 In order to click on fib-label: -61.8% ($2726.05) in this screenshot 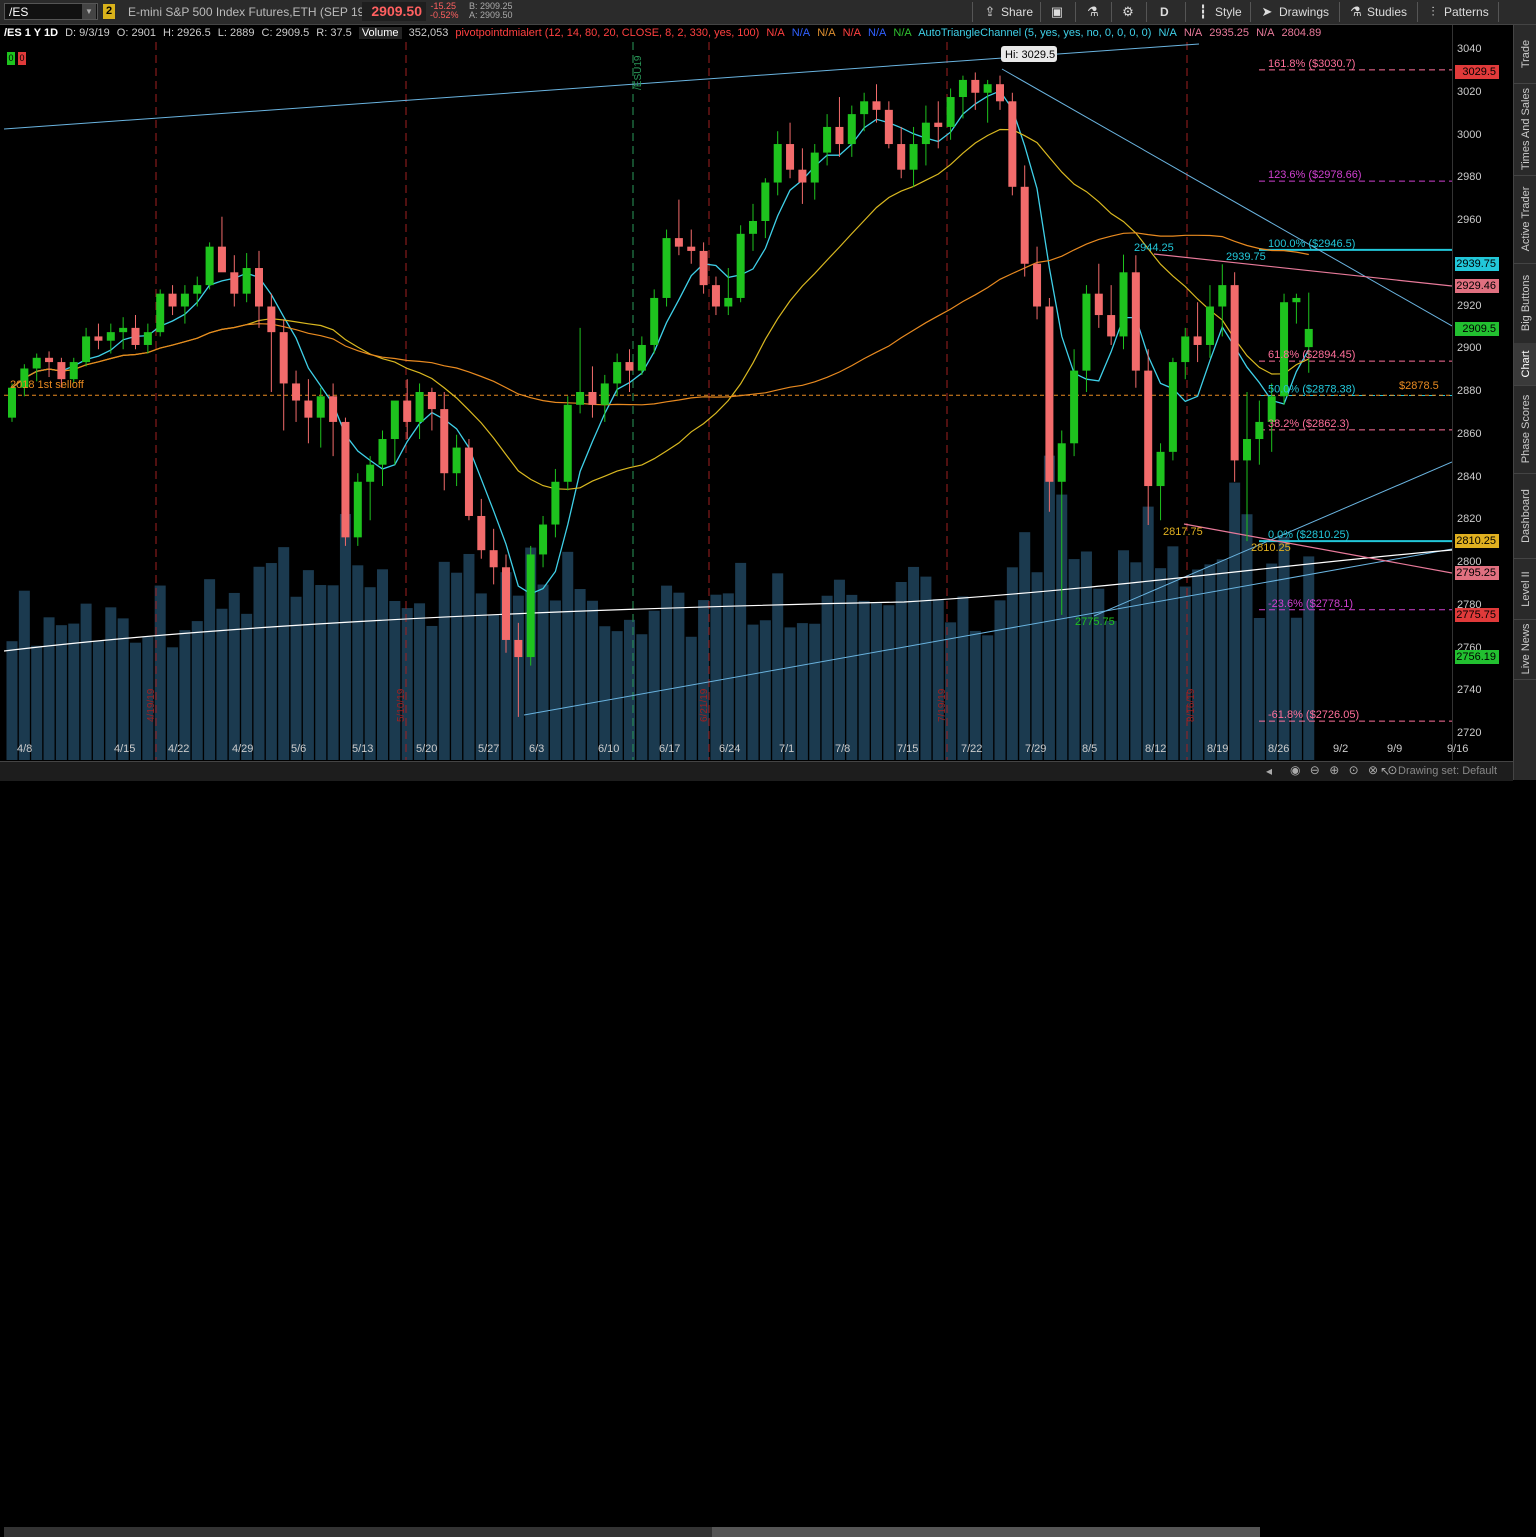, I will do `click(1313, 715)`.